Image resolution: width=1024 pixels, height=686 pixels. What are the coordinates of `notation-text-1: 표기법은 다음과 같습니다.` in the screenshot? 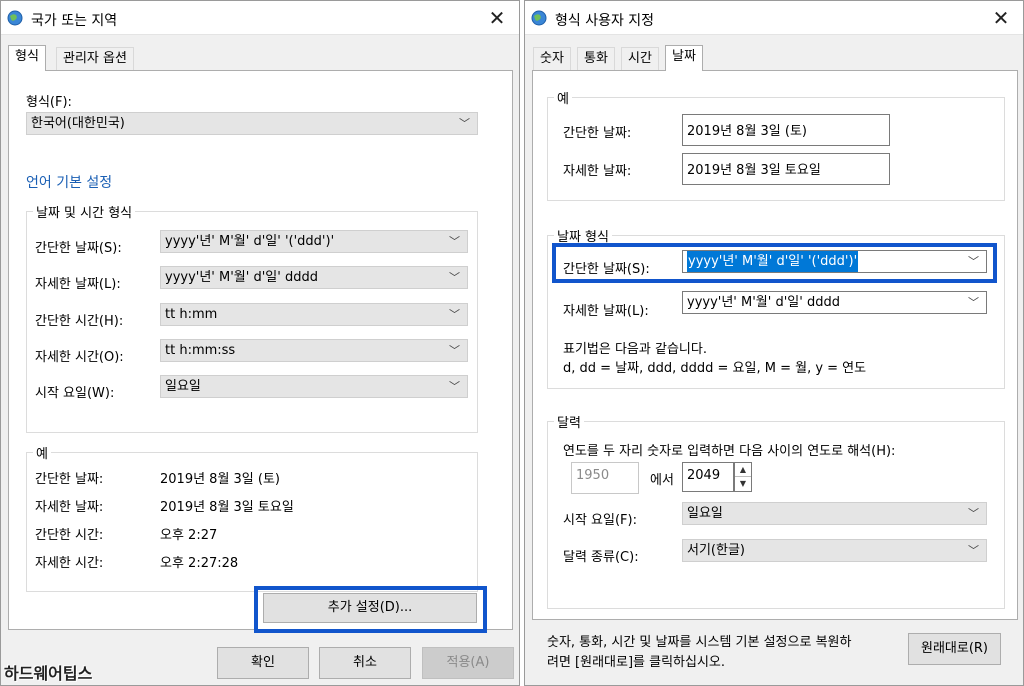 It's located at (635, 349).